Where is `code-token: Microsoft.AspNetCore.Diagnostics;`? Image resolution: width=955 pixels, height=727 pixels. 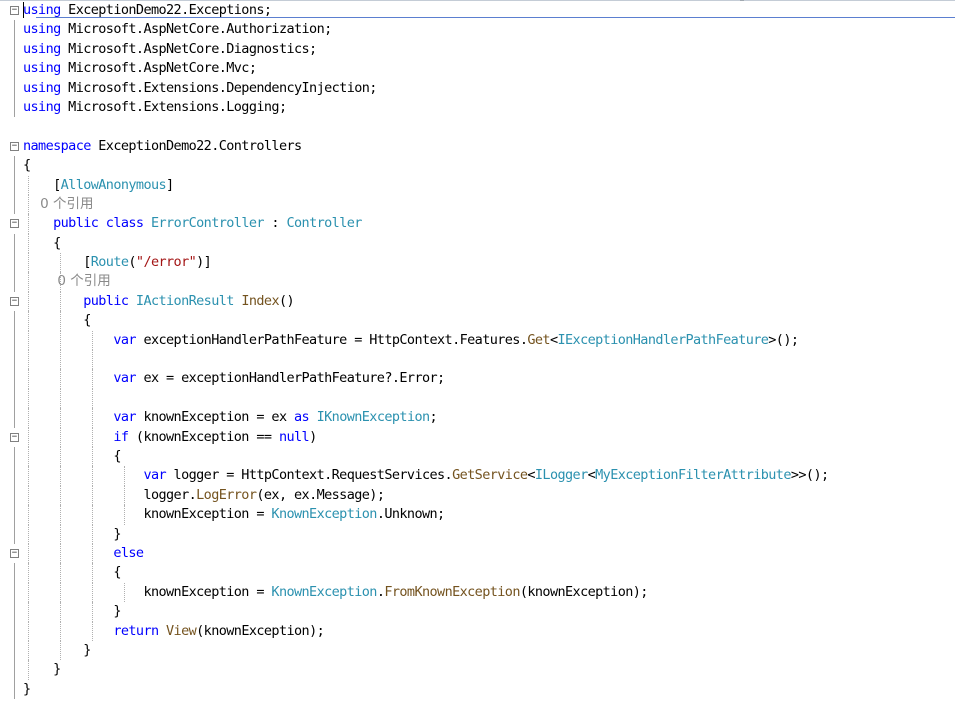 code-token: Microsoft.AspNetCore.Diagnostics; is located at coordinates (188, 48).